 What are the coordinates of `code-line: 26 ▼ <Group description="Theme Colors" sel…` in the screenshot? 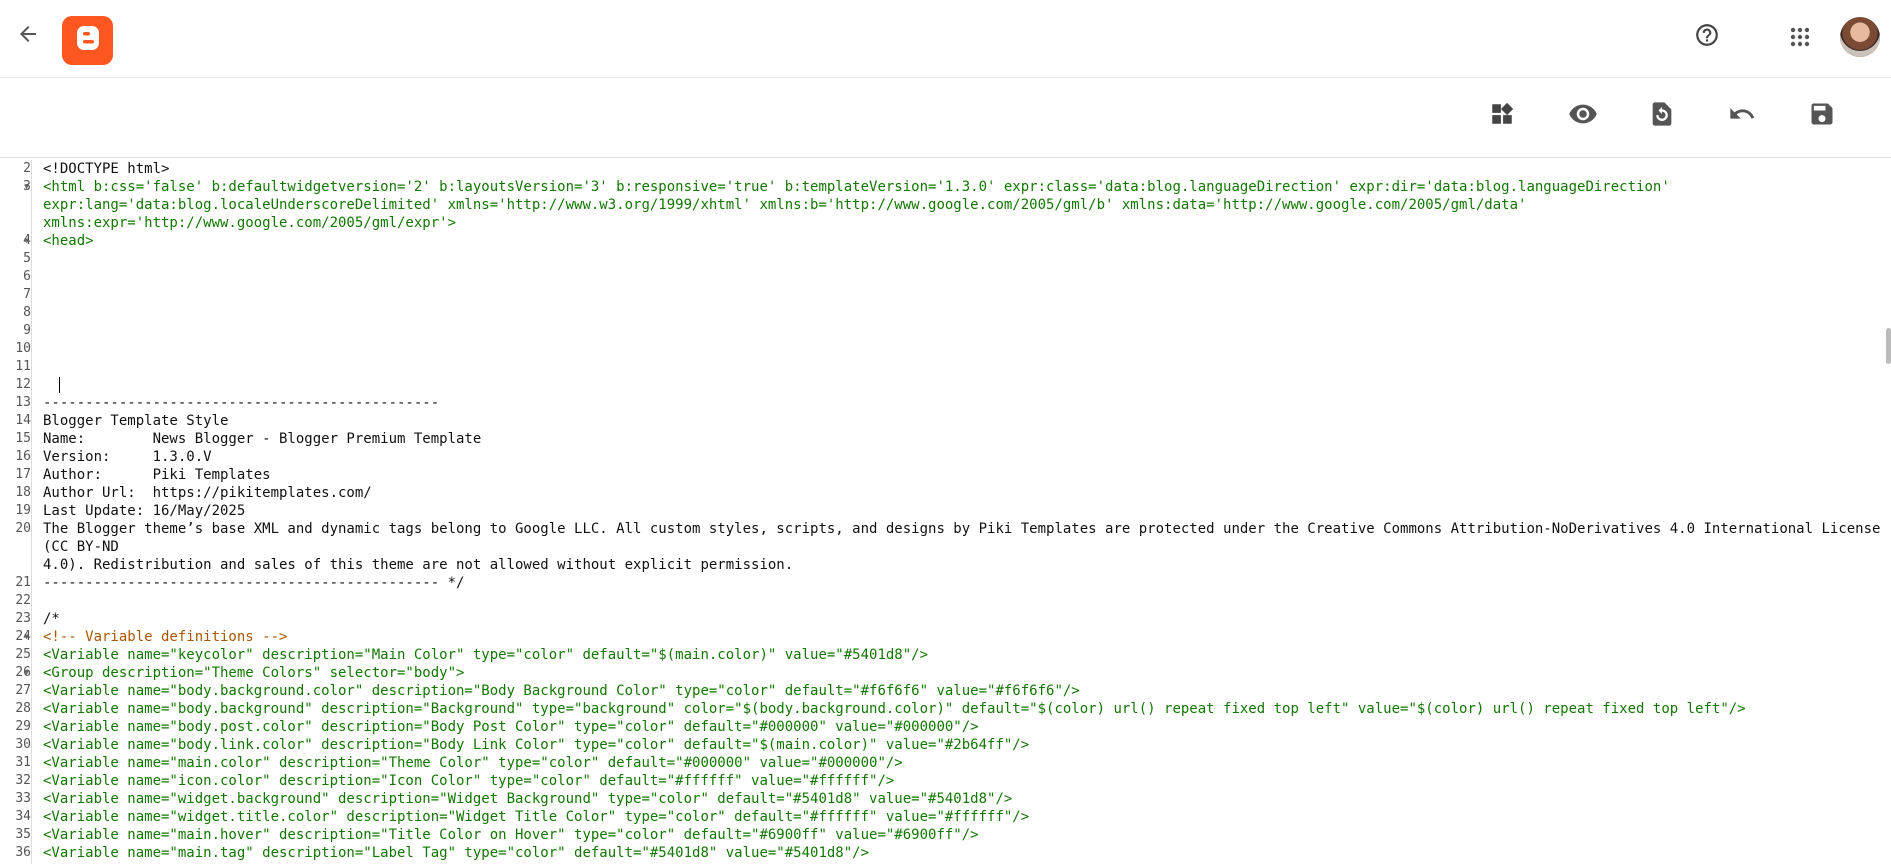 It's located at (945, 673).